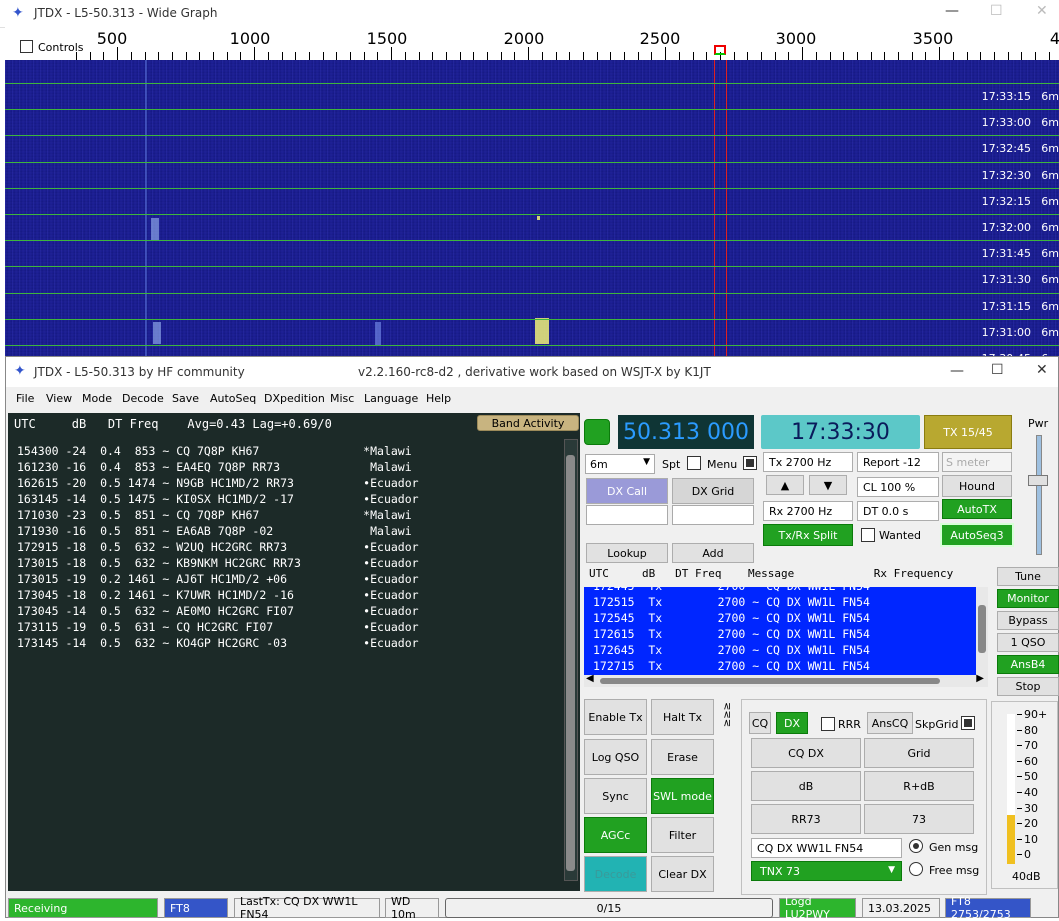 The image size is (1059, 921). Describe the element at coordinates (682, 874) in the screenshot. I see `clear-dx-button: Clear DX` at that location.